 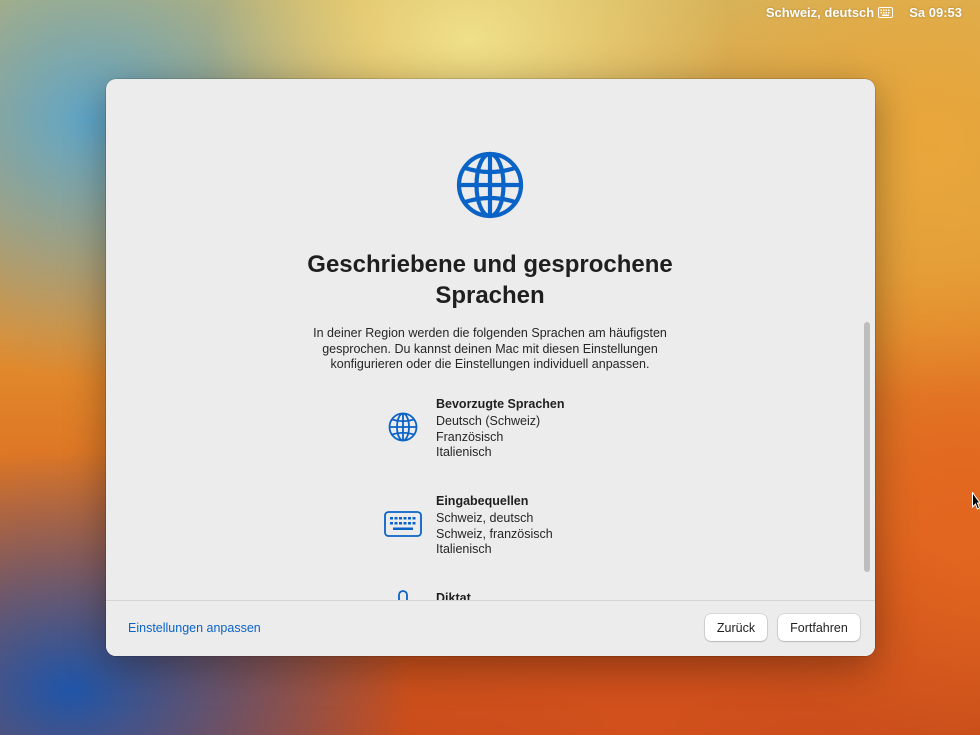 What do you see at coordinates (490, 264) in the screenshot?
I see `page-title-line-1: Geschriebene und gesprochene` at bounding box center [490, 264].